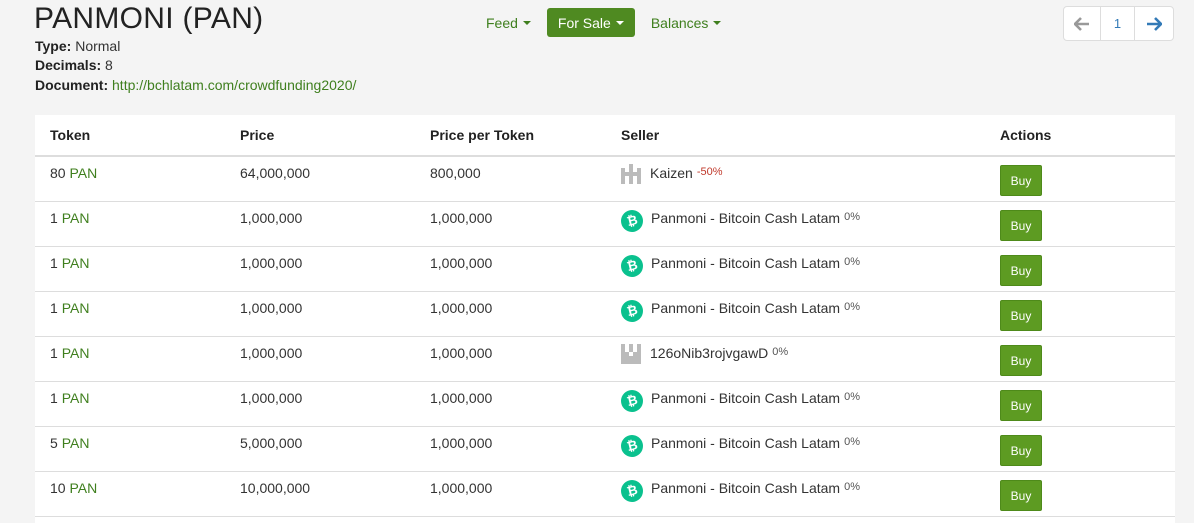 This screenshot has width=1194, height=523. Describe the element at coordinates (320, 179) in the screenshot. I see `cell-price: 64,000,000` at that location.